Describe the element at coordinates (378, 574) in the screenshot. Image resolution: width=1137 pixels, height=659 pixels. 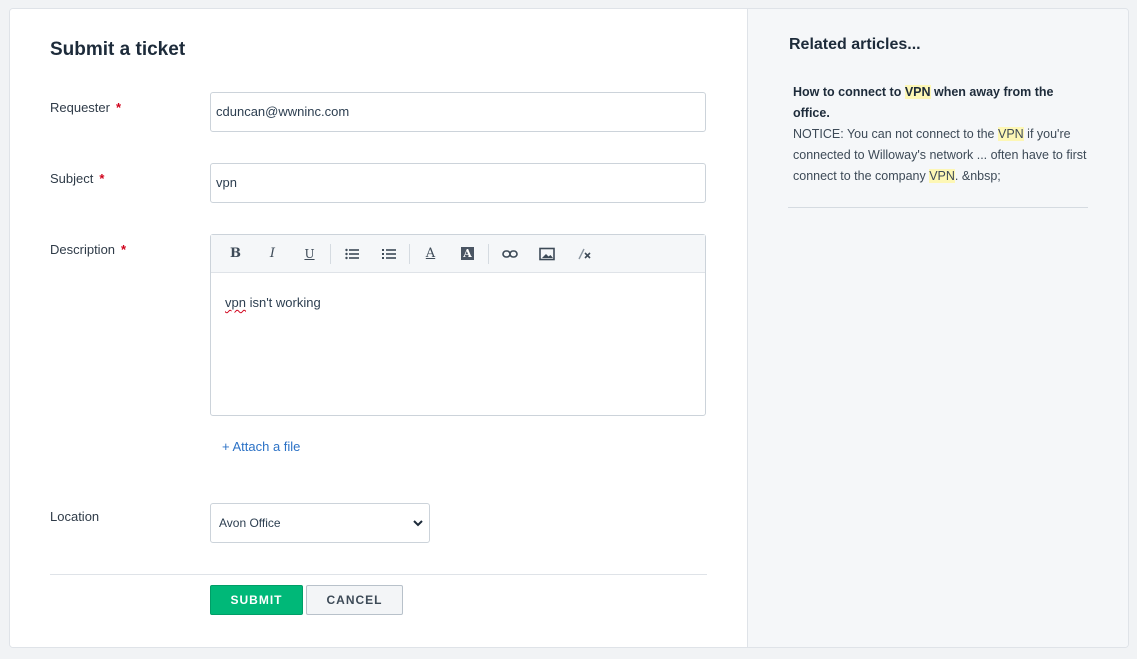
I see `form-divider` at that location.